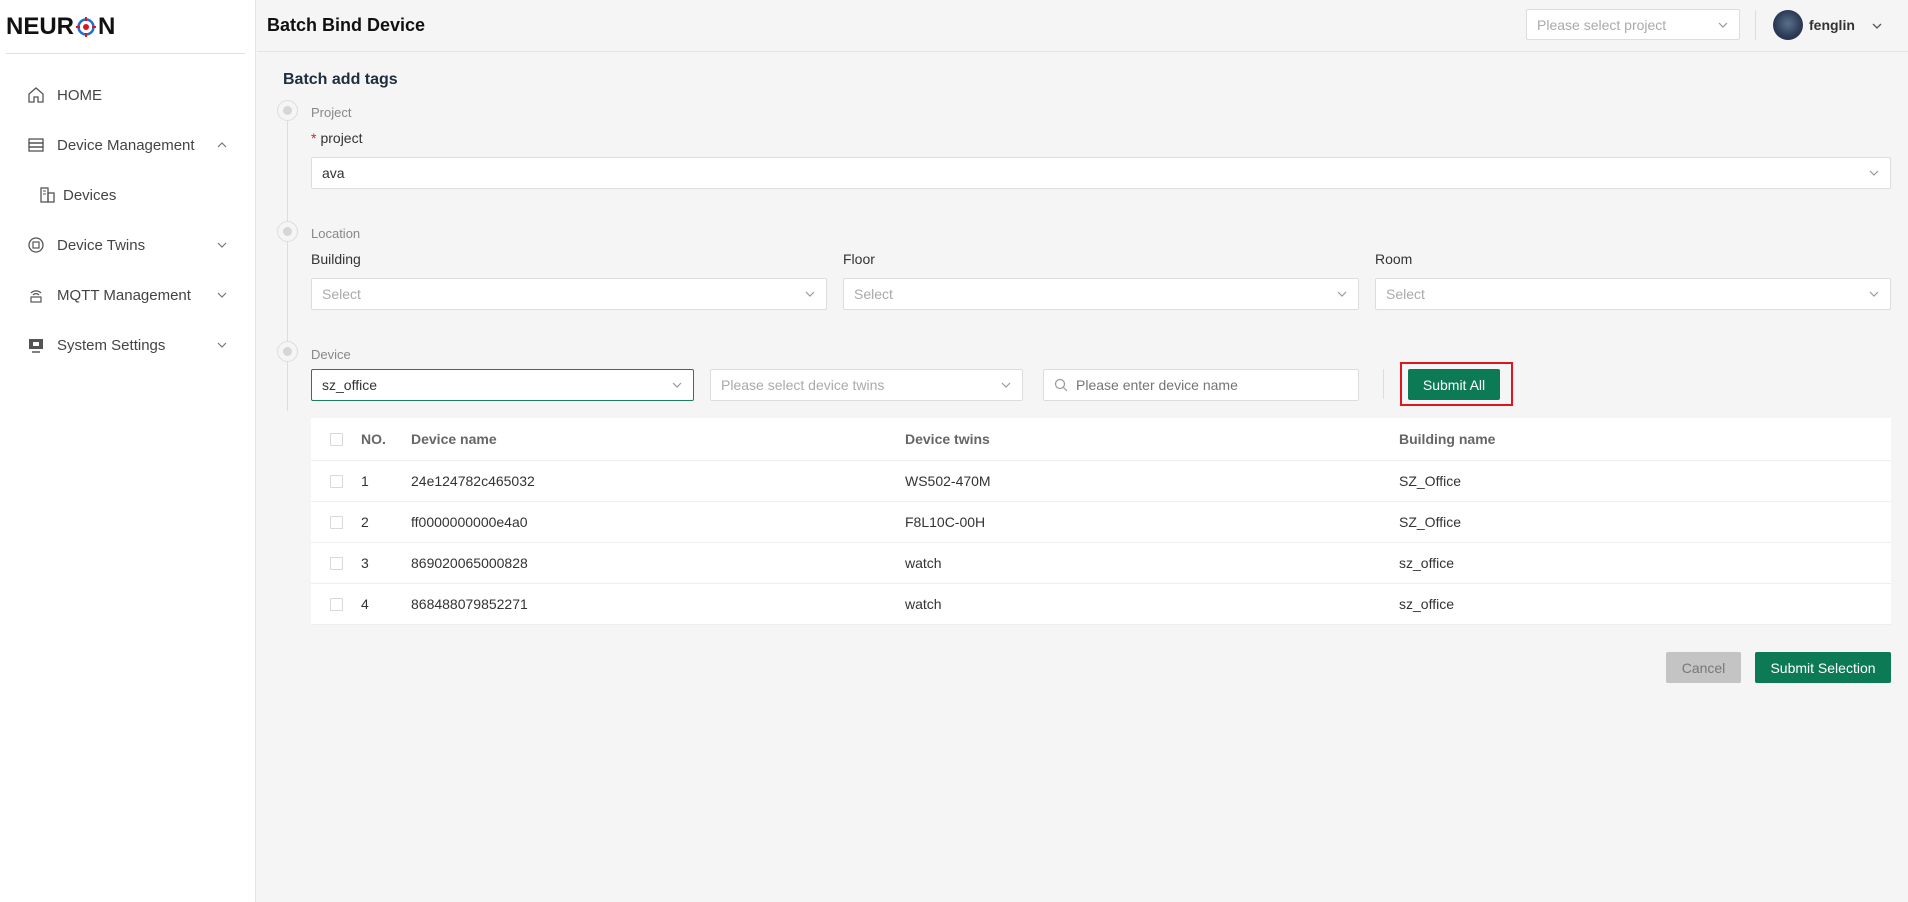  I want to click on server-icon, so click(36, 145).